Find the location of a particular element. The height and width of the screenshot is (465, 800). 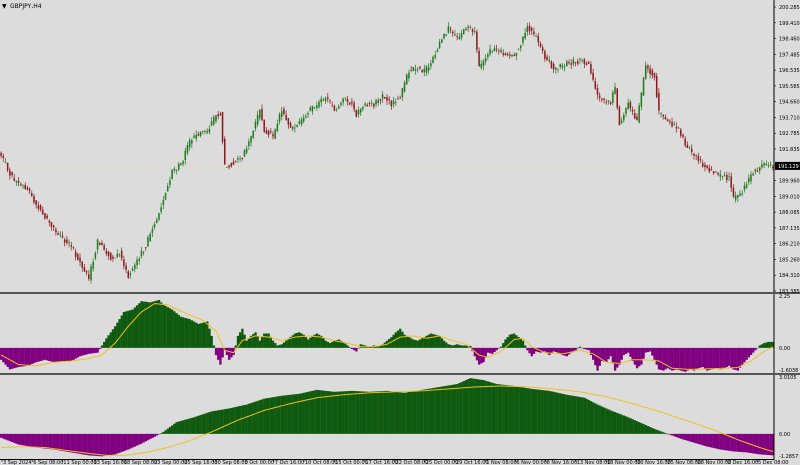

x-tick-label: 20 Nov 16:00 is located at coordinates (654, 462).